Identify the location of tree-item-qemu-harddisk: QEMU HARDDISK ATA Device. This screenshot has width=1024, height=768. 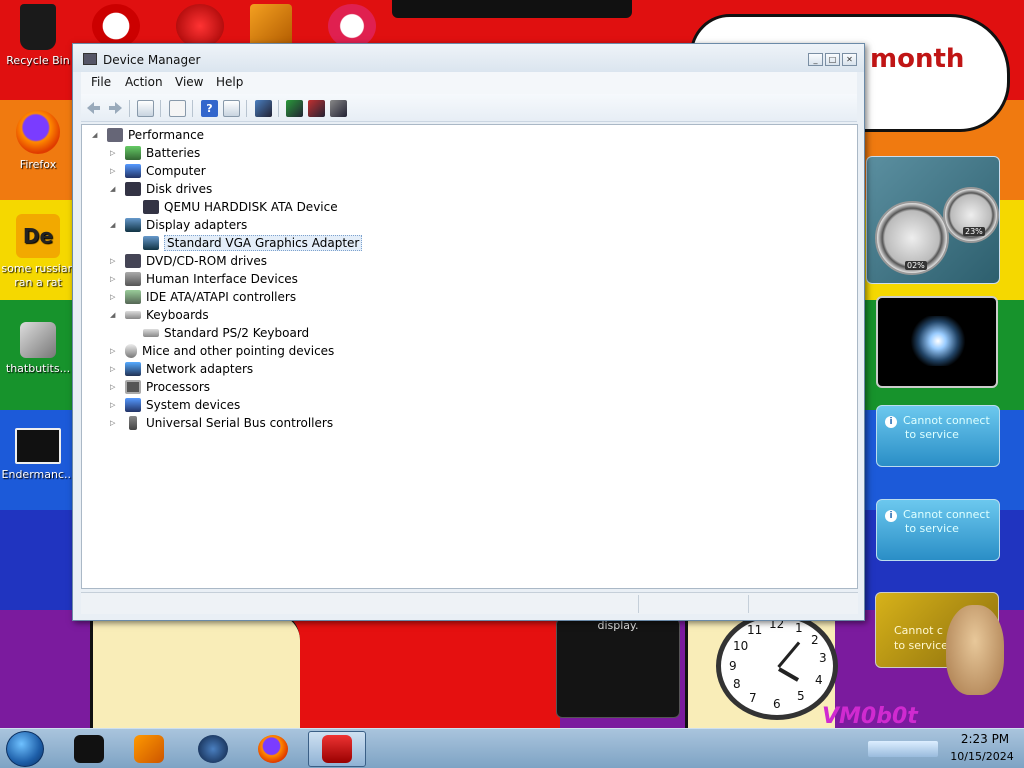
(240, 207).